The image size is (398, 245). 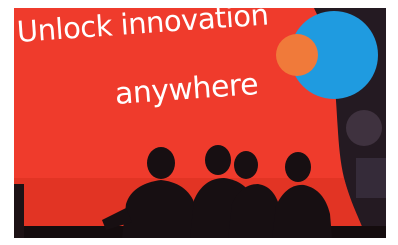 I want to click on side-screen, so click(x=371, y=178).